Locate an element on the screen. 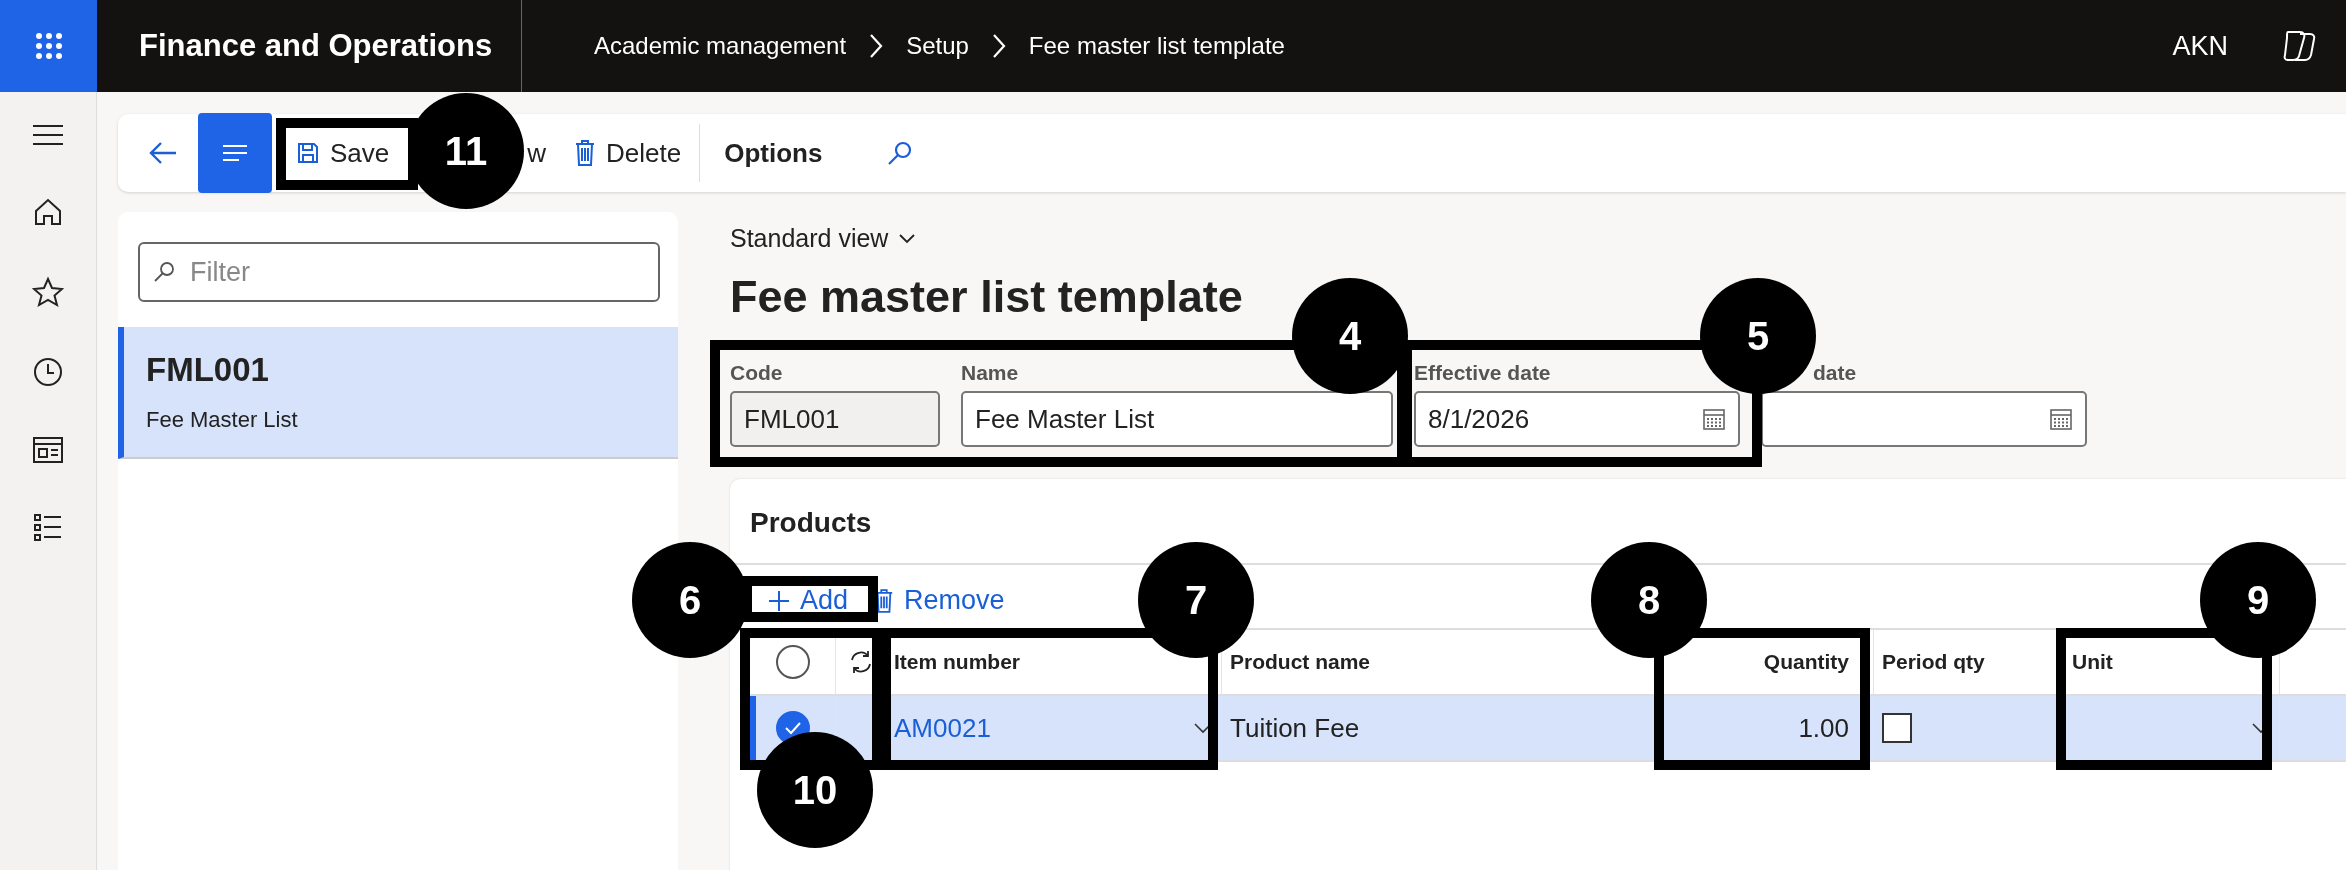 Image resolution: width=2346 pixels, height=870 pixels. star-icon is located at coordinates (48, 292).